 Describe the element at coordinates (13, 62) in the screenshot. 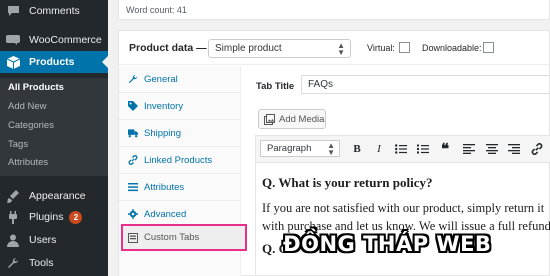

I see `product-box-icon` at that location.